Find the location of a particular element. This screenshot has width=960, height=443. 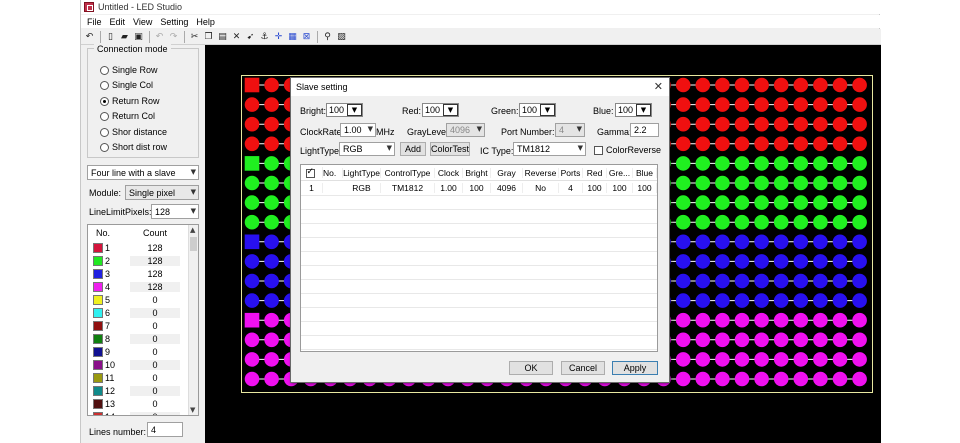

anchor-icon: ⚓ is located at coordinates (264, 36).